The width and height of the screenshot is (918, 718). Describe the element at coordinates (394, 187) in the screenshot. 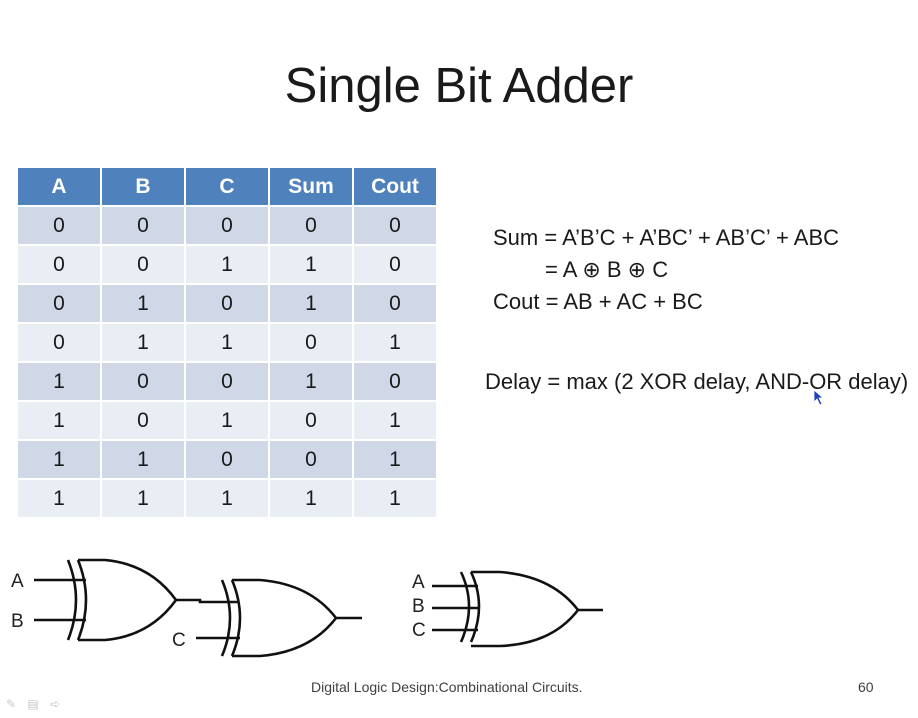

I see `header-cell: Cout` at that location.